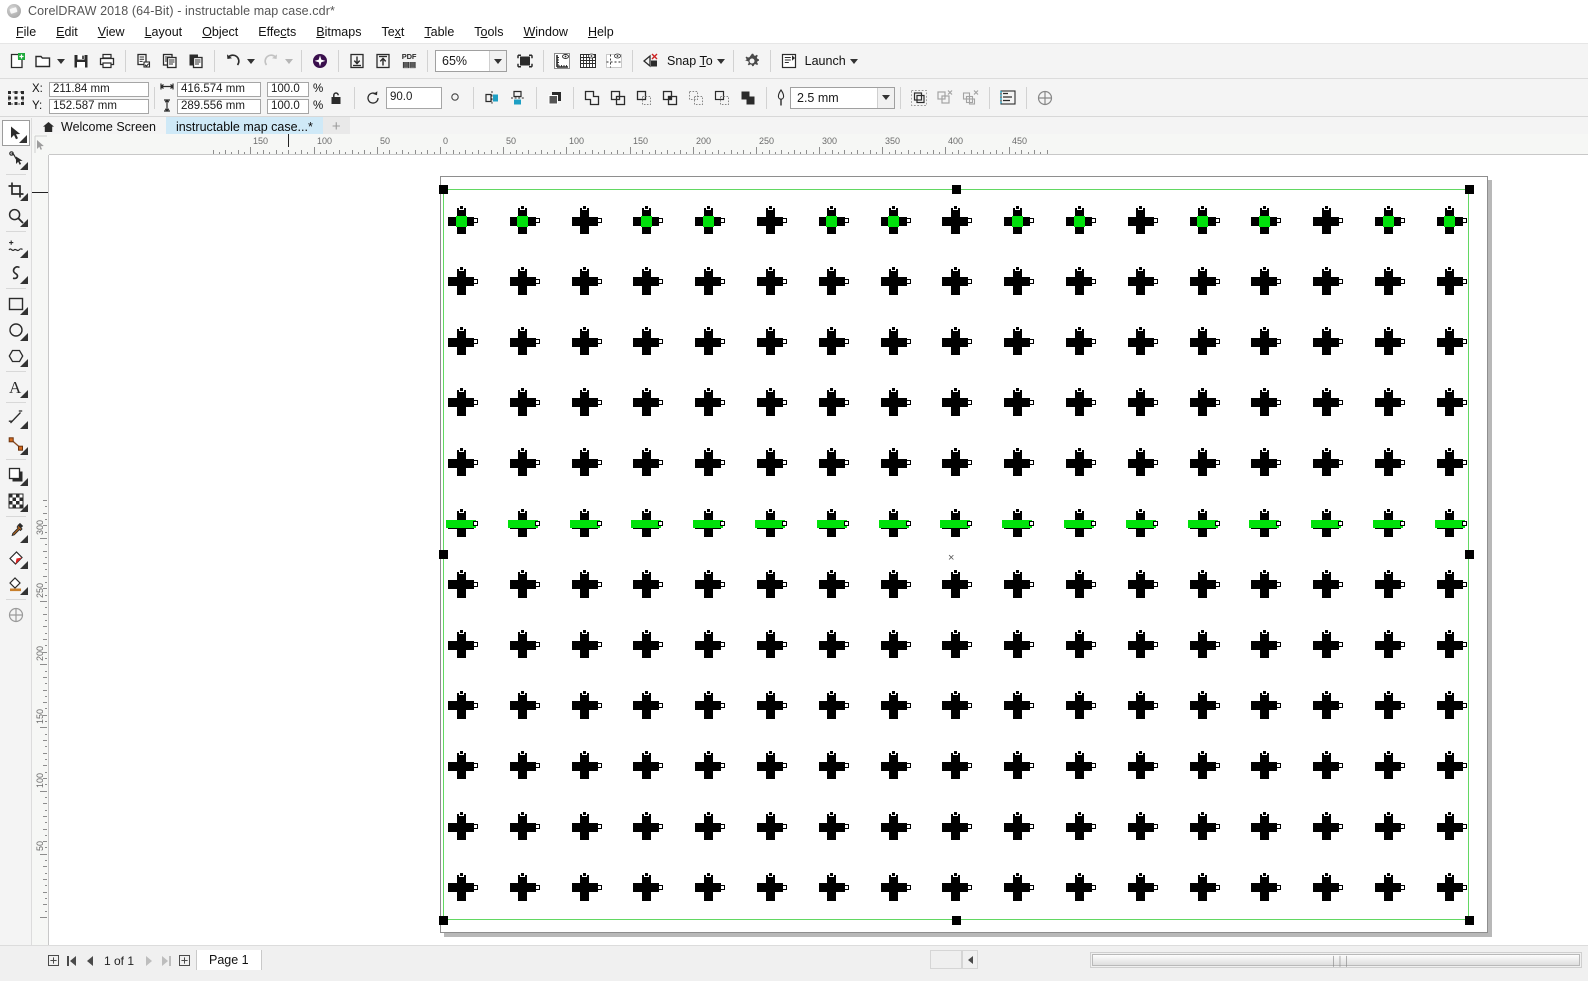 This screenshot has height=981, width=1588. What do you see at coordinates (392, 32) in the screenshot?
I see `menu-item-text: Text` at bounding box center [392, 32].